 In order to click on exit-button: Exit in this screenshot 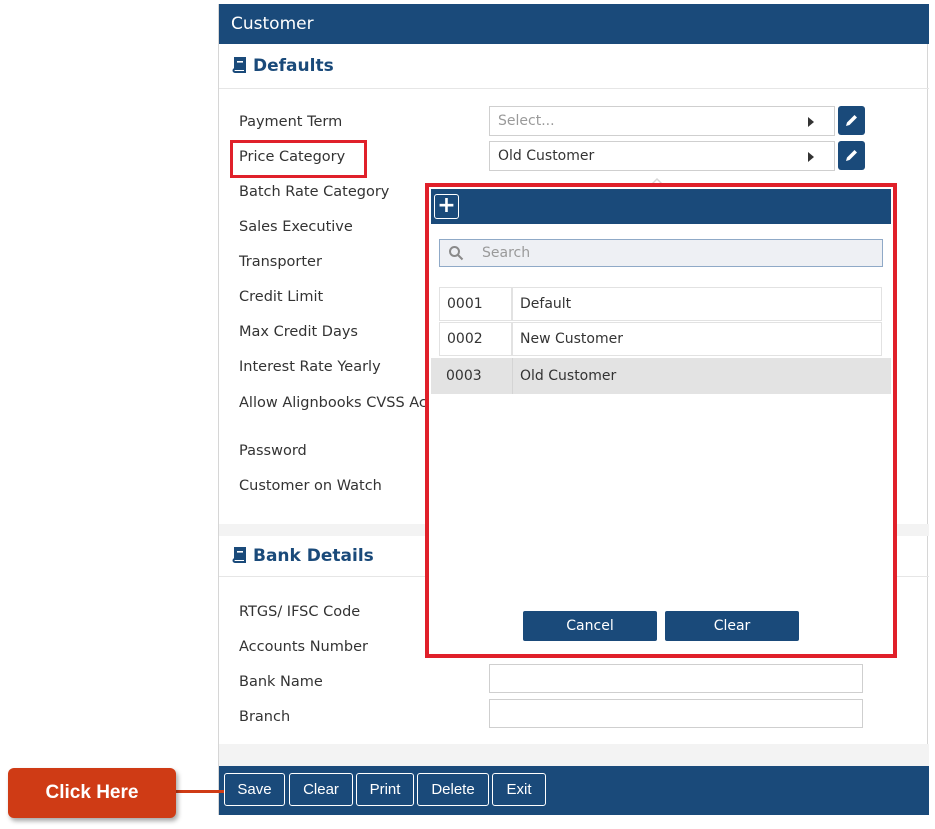, I will do `click(519, 789)`.